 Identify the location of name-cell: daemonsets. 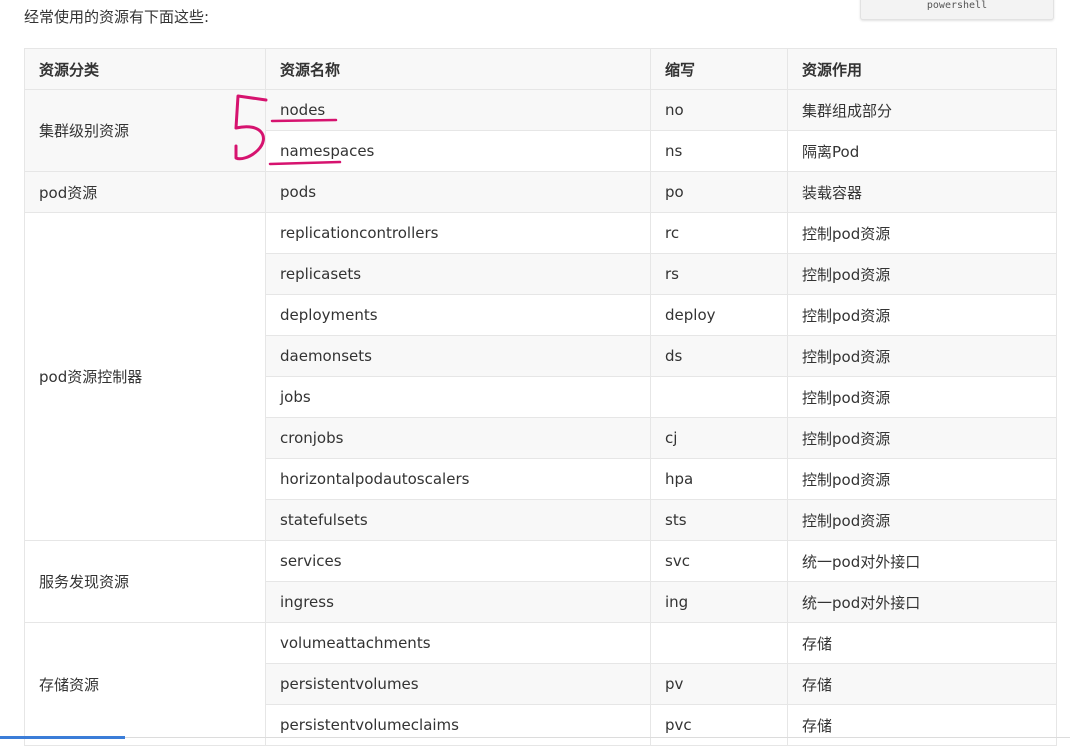
(458, 356).